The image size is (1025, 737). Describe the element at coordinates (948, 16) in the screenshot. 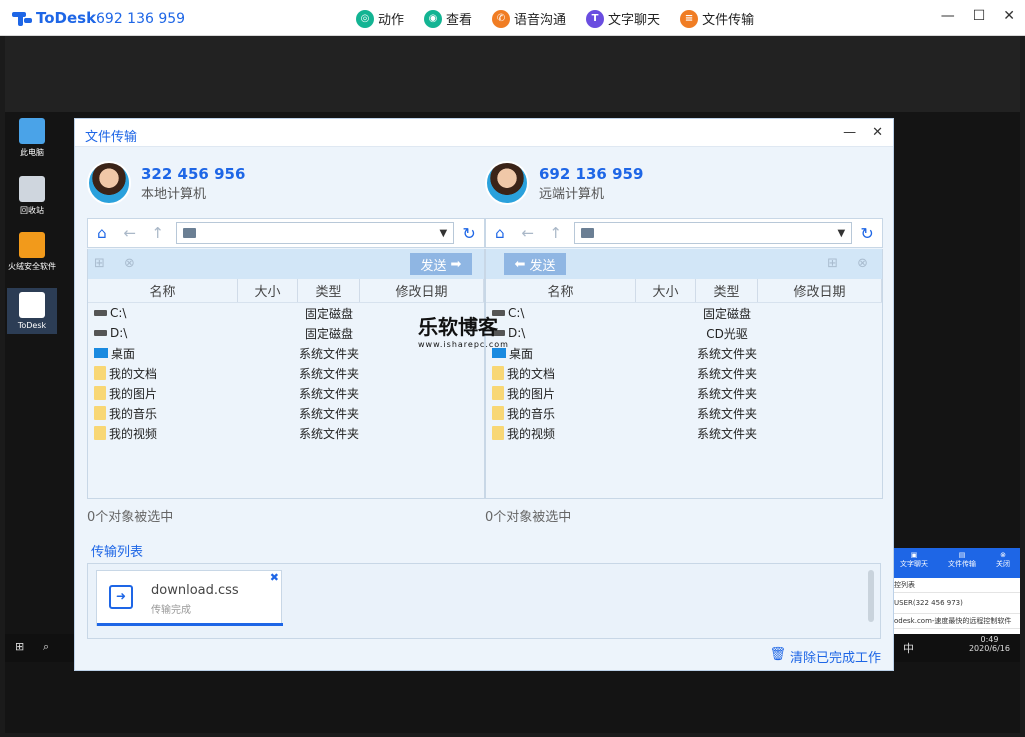

I see `minimize-button: —` at that location.